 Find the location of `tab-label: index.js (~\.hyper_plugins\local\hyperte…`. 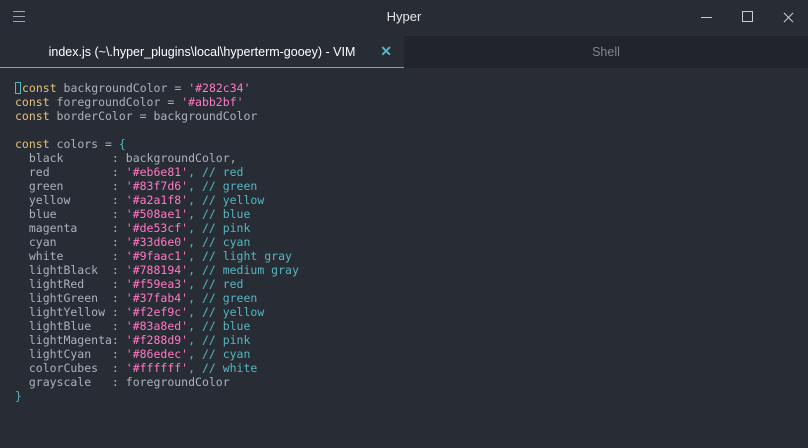

tab-label: index.js (~\.hyper_plugins\local\hyperte… is located at coordinates (202, 51).